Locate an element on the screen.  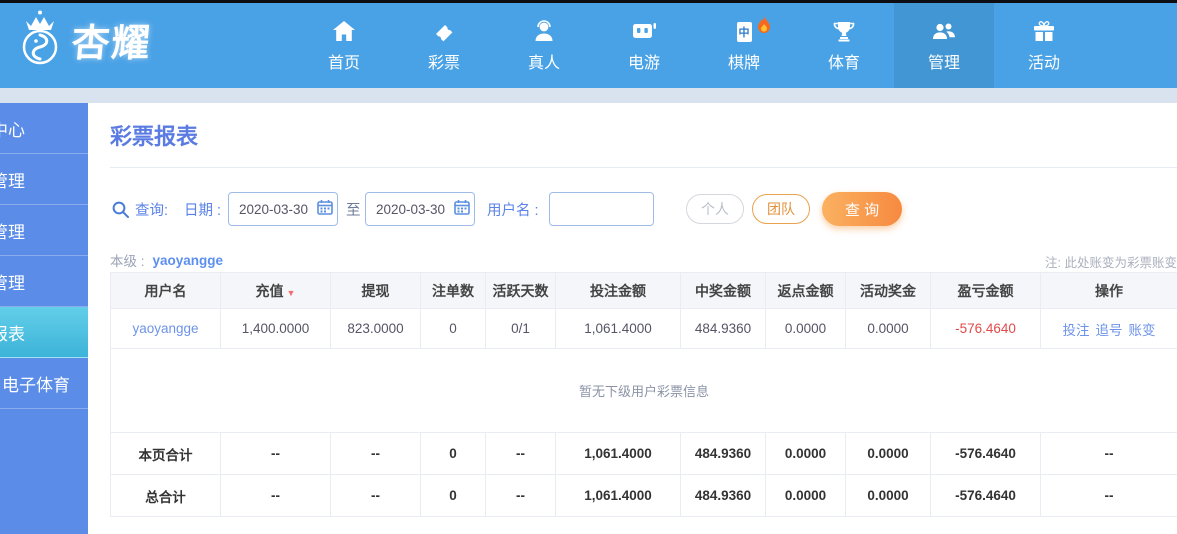
search-toolbar: 查询: 日期 : 至 用户名 : 个人 团队 查 询 is located at coordinates (632, 209).